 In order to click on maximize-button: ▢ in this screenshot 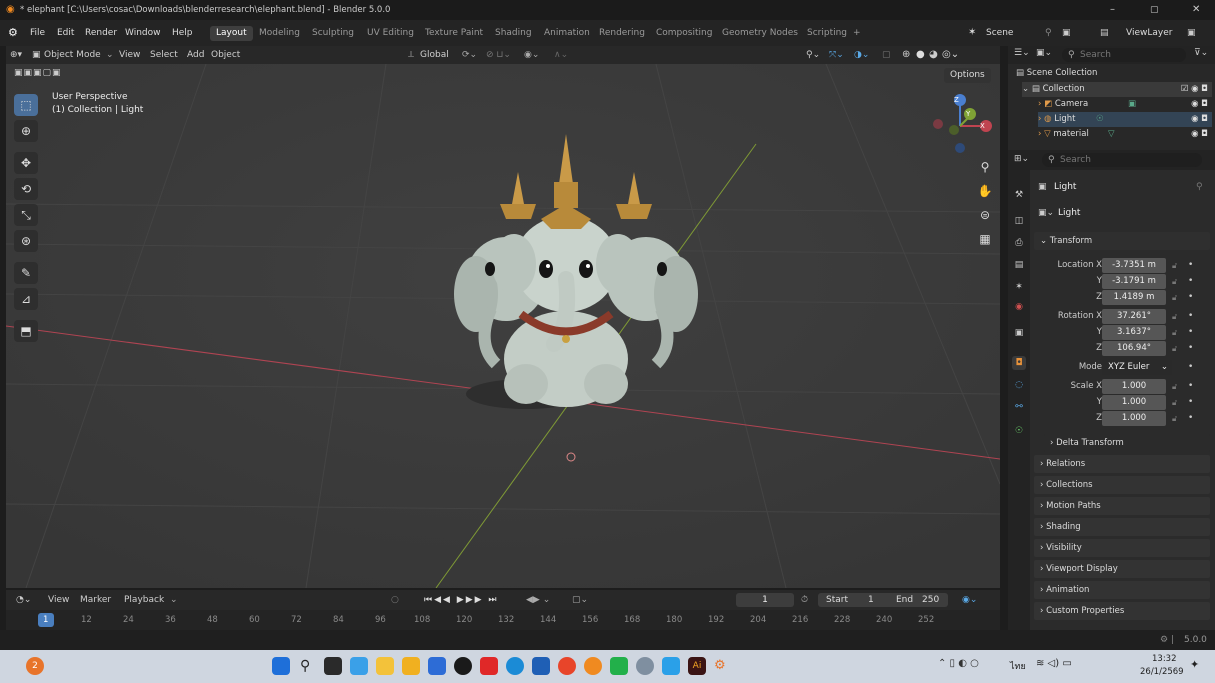, I will do `click(1154, 10)`.